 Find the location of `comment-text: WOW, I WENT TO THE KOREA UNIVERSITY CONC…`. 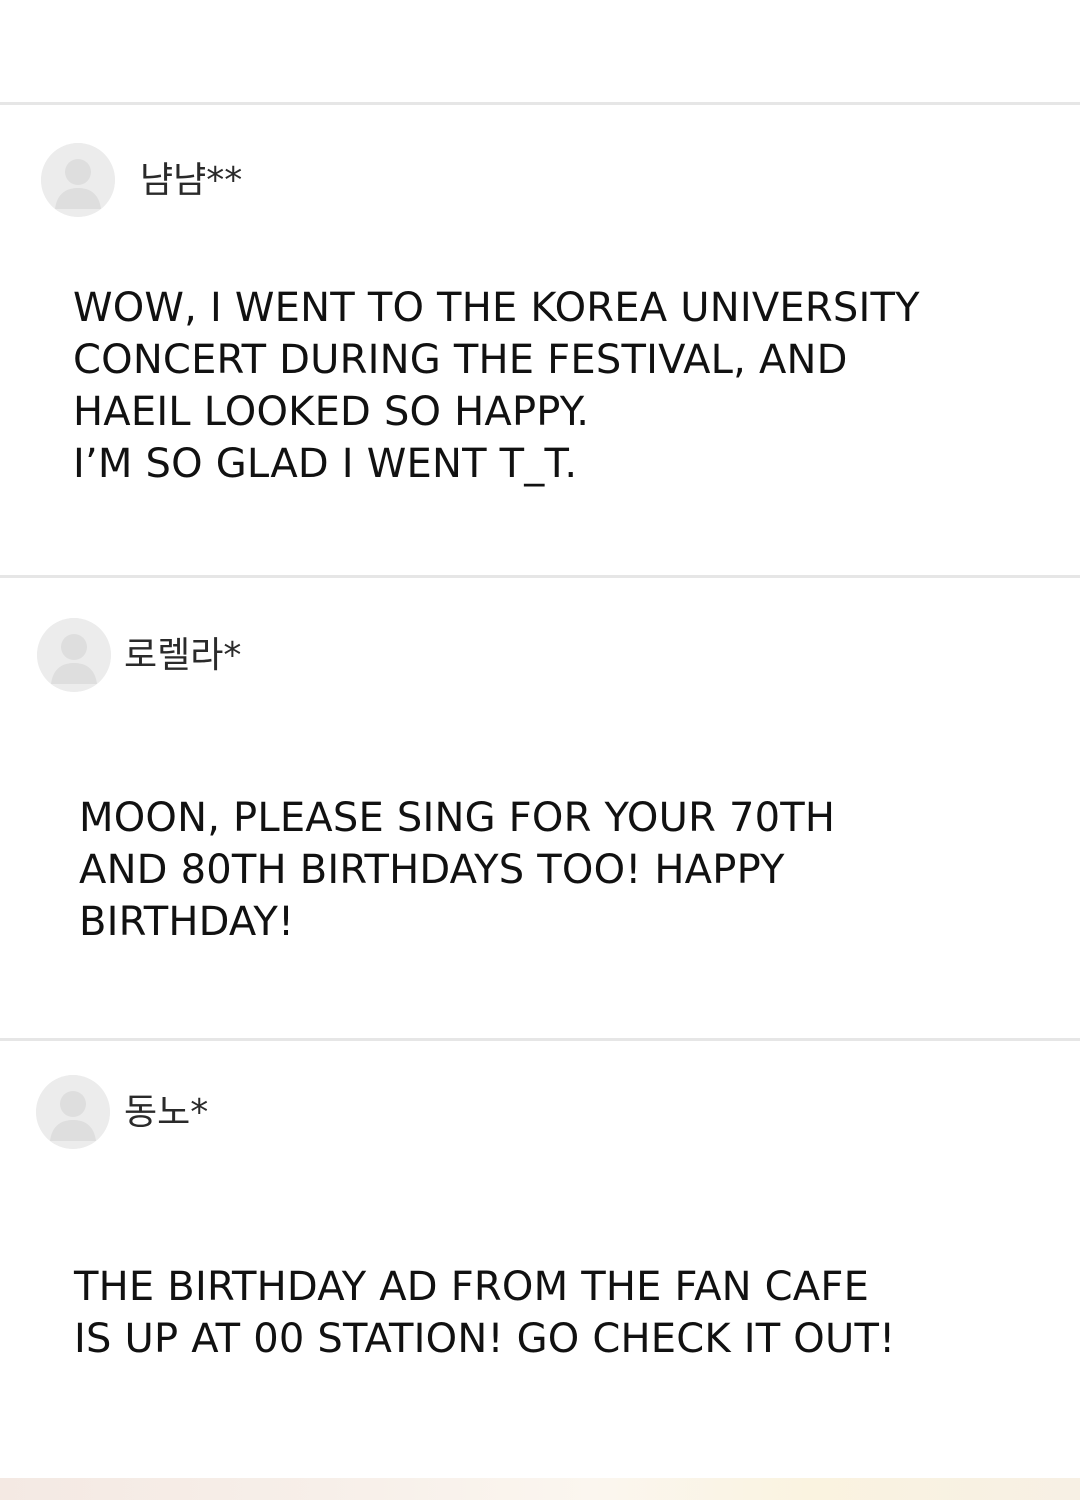

comment-text: WOW, I WENT TO THE KOREA UNIVERSITY CONC… is located at coordinates (496, 386).